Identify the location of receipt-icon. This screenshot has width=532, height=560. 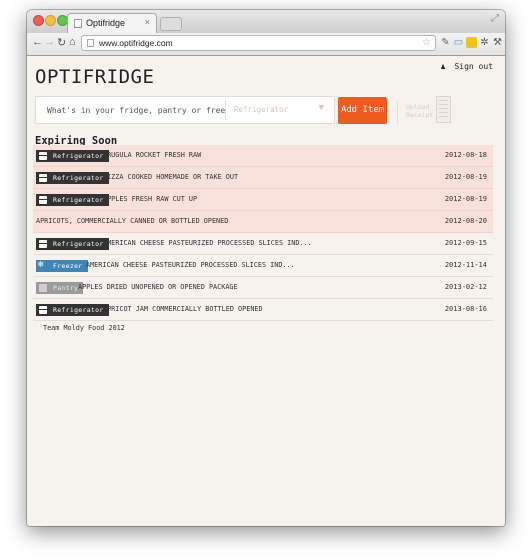
(443, 109).